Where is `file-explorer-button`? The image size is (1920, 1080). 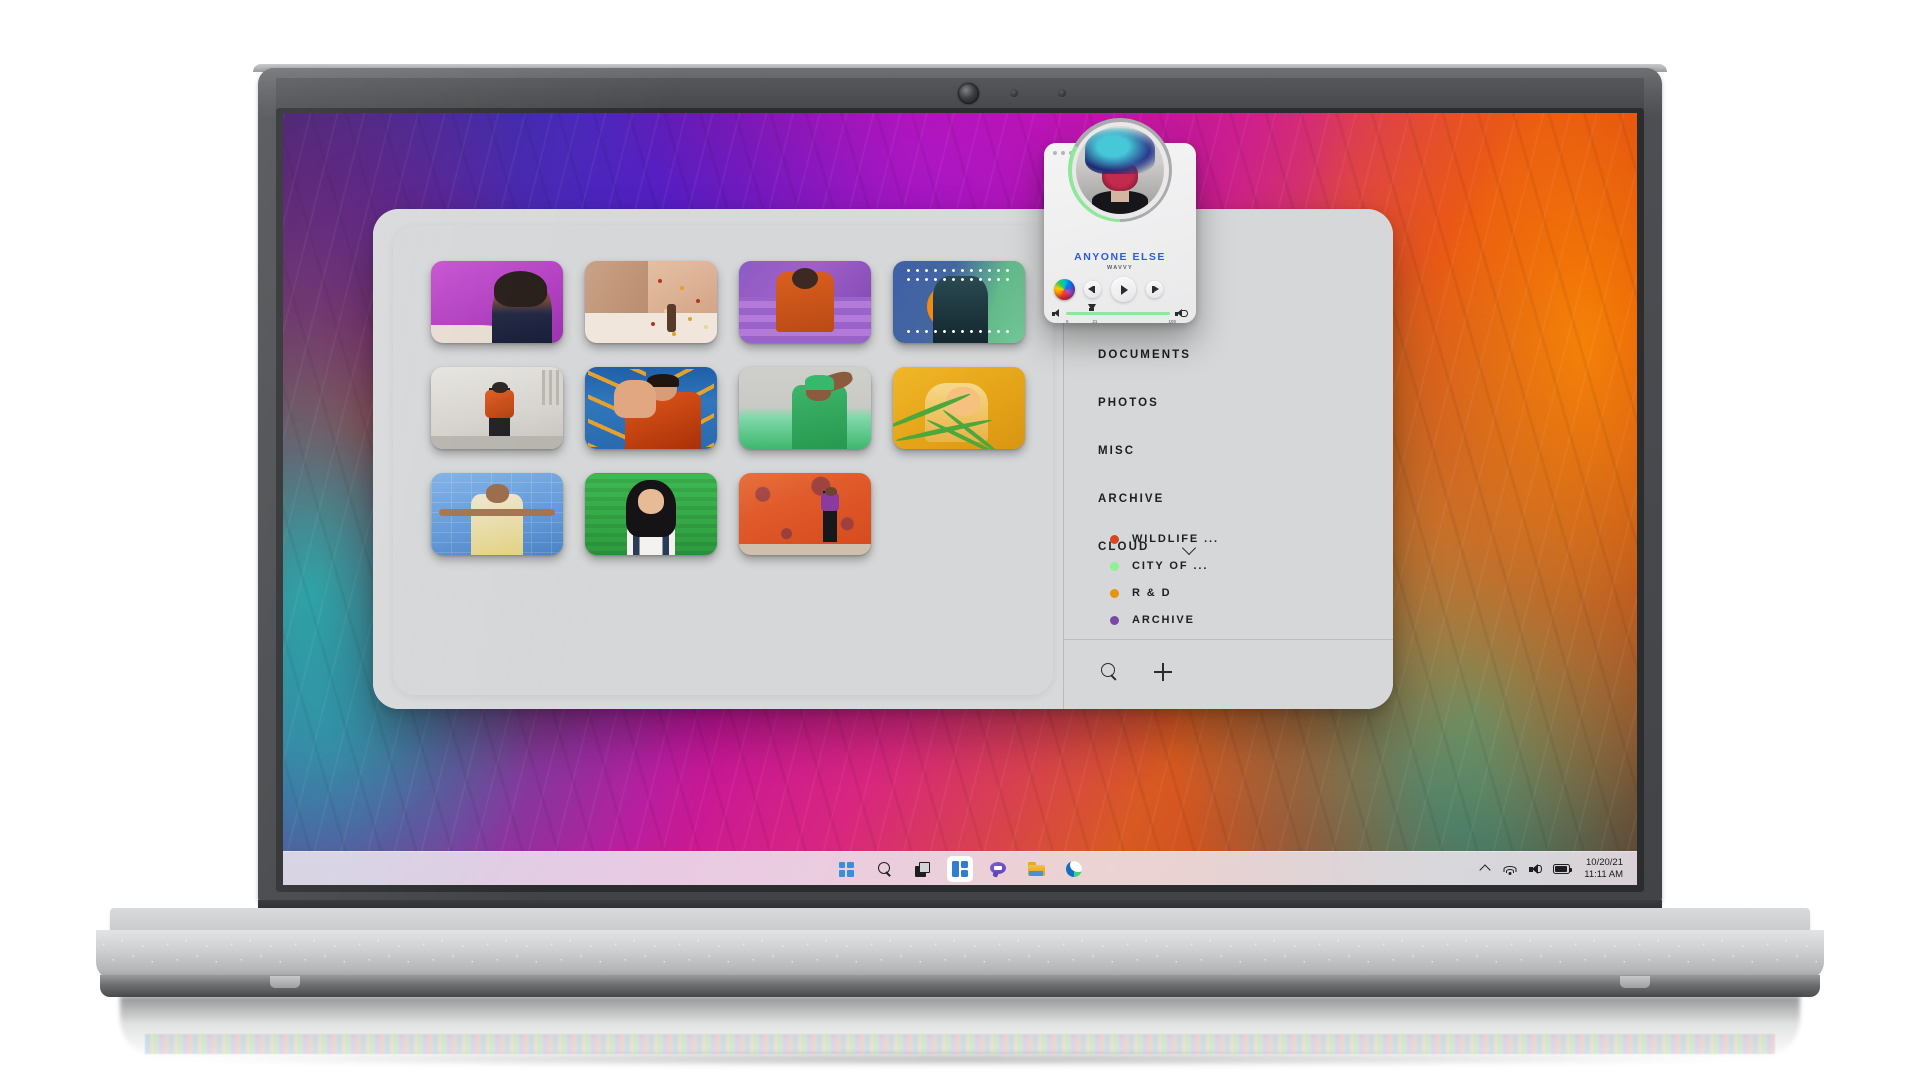 file-explorer-button is located at coordinates (1036, 869).